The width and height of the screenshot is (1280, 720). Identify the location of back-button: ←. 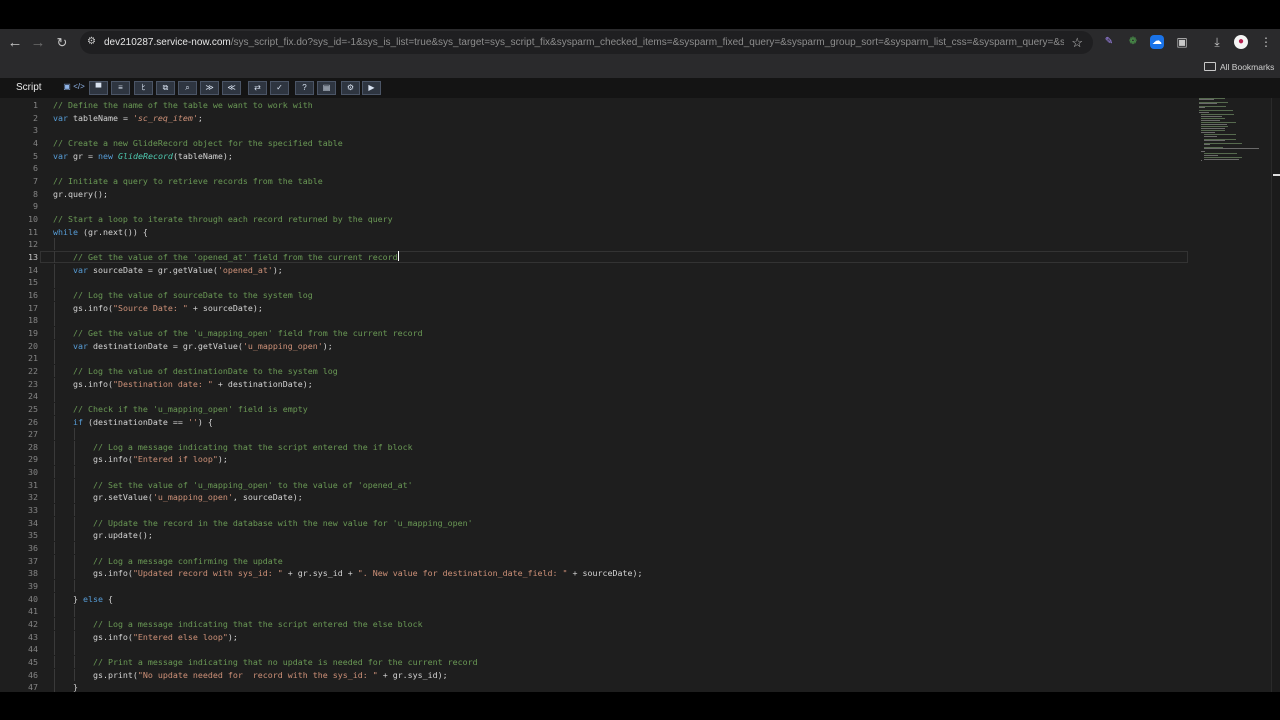
(15, 42).